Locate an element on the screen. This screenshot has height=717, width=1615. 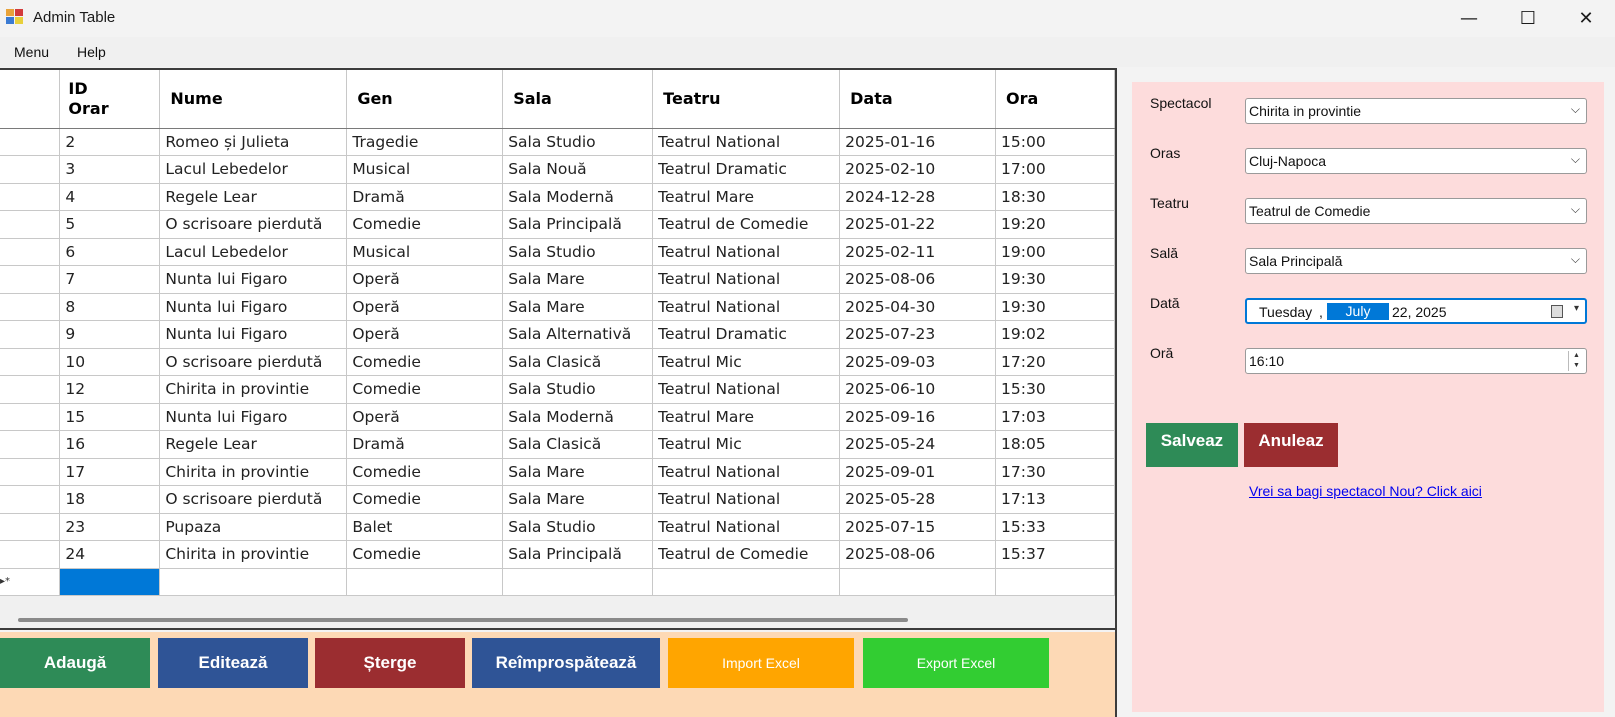
cell-id: 4 is located at coordinates (110, 197).